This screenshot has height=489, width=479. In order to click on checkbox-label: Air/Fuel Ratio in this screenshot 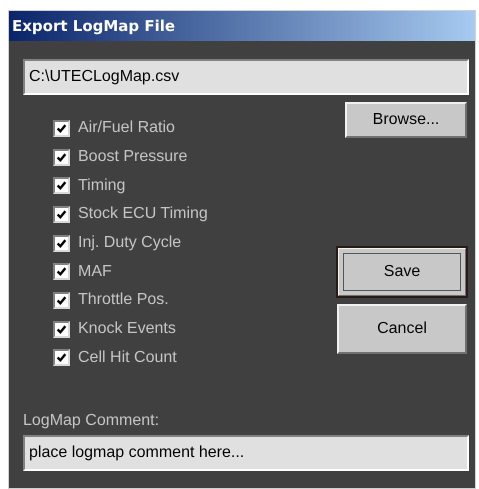, I will do `click(126, 128)`.